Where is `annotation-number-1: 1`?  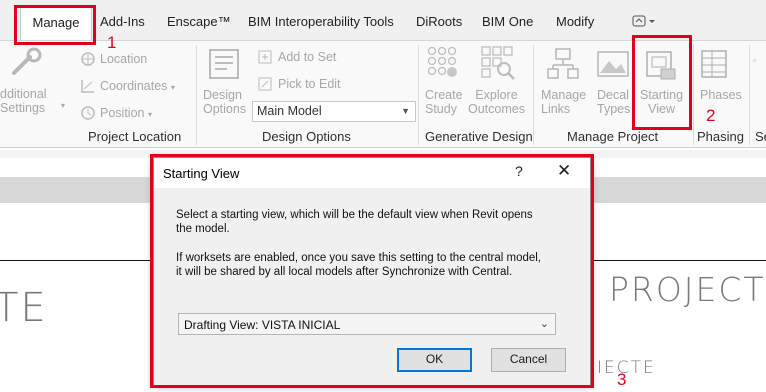 annotation-number-1: 1 is located at coordinates (112, 42).